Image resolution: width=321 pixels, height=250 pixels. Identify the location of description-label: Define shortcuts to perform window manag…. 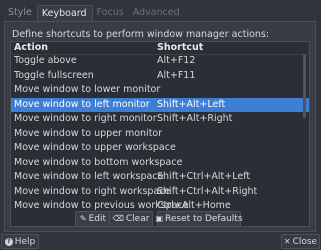
(141, 34).